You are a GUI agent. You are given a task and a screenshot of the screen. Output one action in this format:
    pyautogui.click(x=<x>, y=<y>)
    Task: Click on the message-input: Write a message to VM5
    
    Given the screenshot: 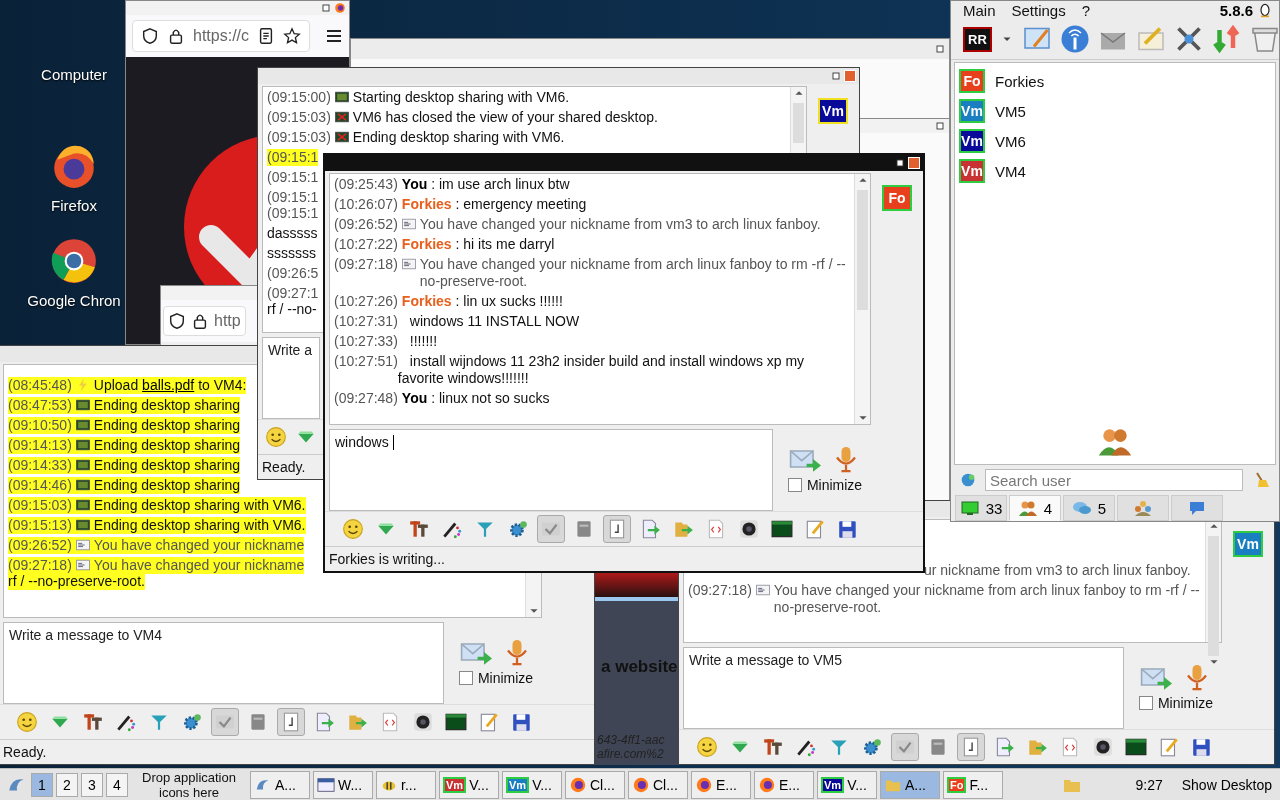 What is the action you would take?
    pyautogui.click(x=903, y=688)
    